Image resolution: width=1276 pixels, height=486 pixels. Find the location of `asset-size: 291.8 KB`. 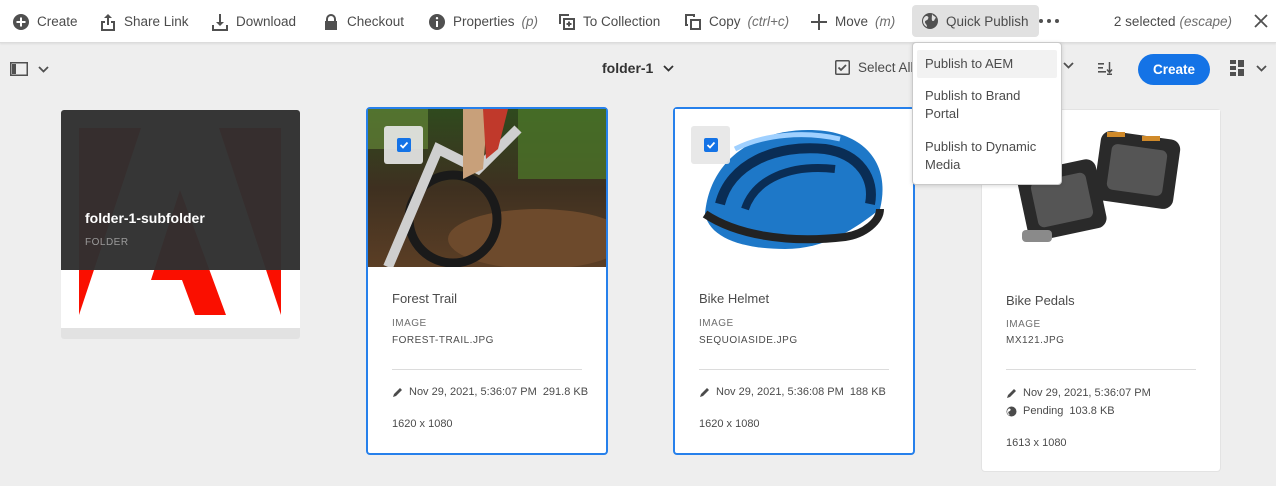

asset-size: 291.8 KB is located at coordinates (565, 392).